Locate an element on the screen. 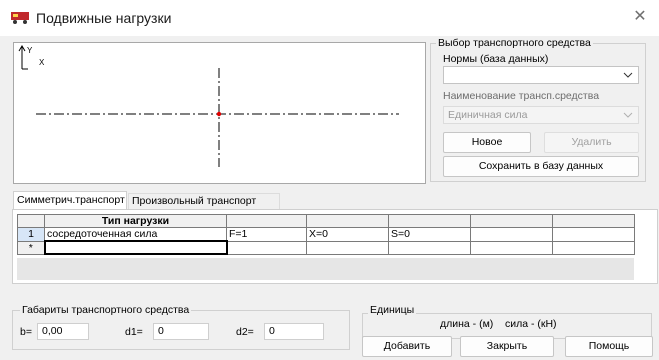 The height and width of the screenshot is (360, 659). dimensions-title: Габариты транспортного средства is located at coordinates (106, 310).